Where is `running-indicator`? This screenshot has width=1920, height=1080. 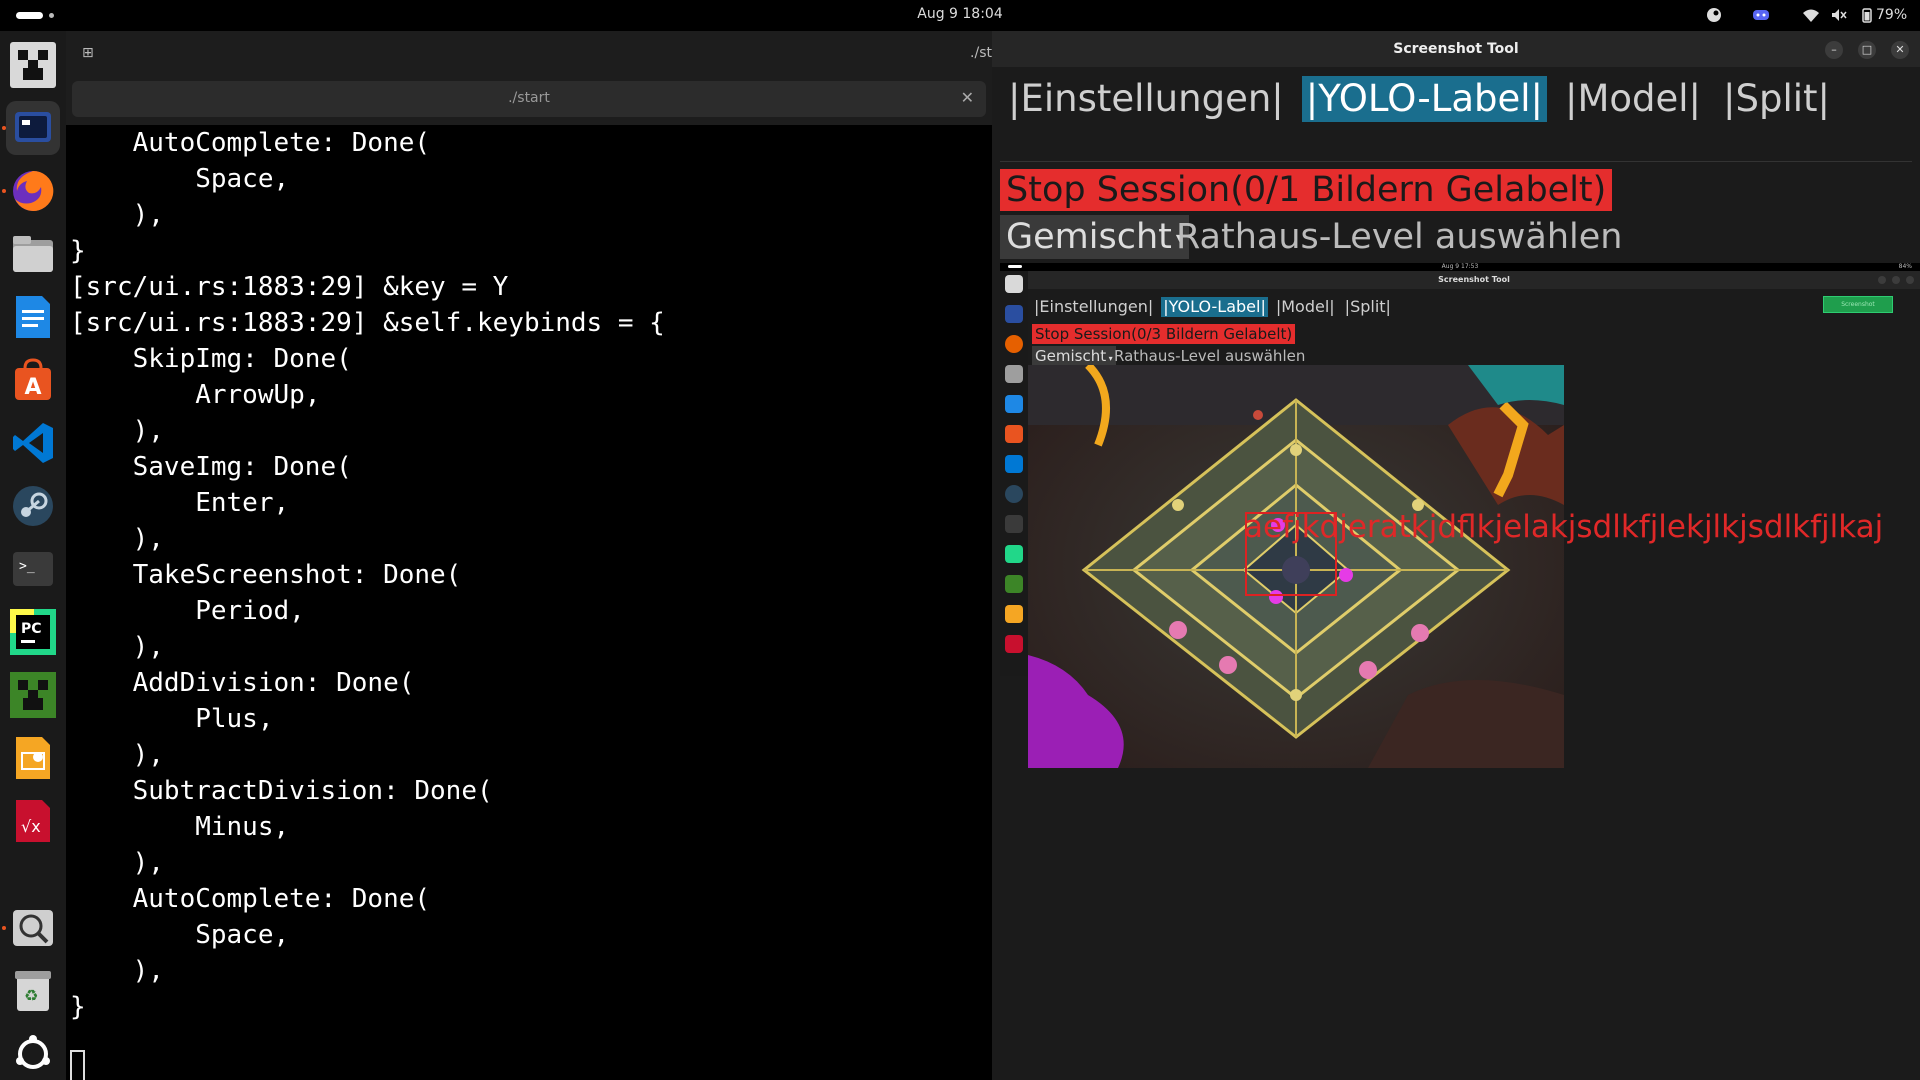 running-indicator is located at coordinates (4, 191).